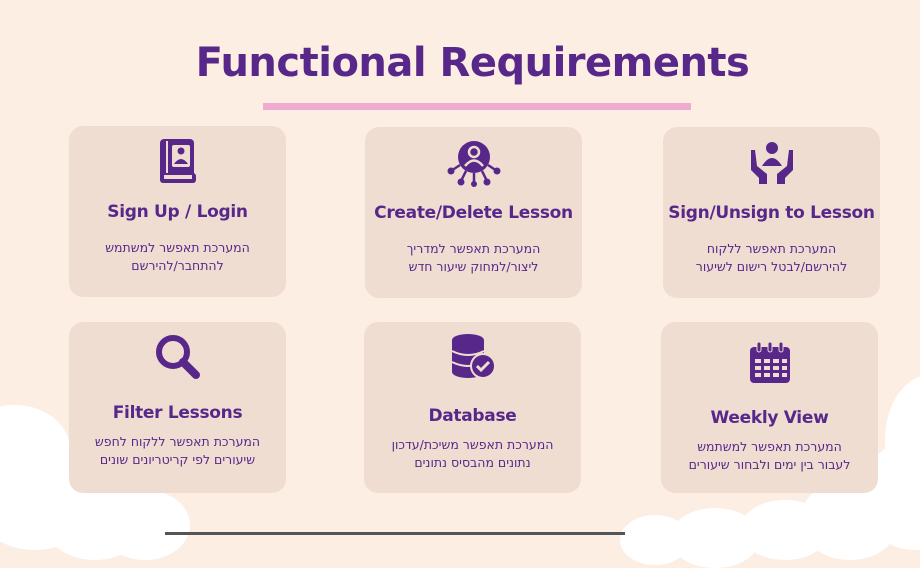  What do you see at coordinates (473, 162) in the screenshot?
I see `user-network-icon` at bounding box center [473, 162].